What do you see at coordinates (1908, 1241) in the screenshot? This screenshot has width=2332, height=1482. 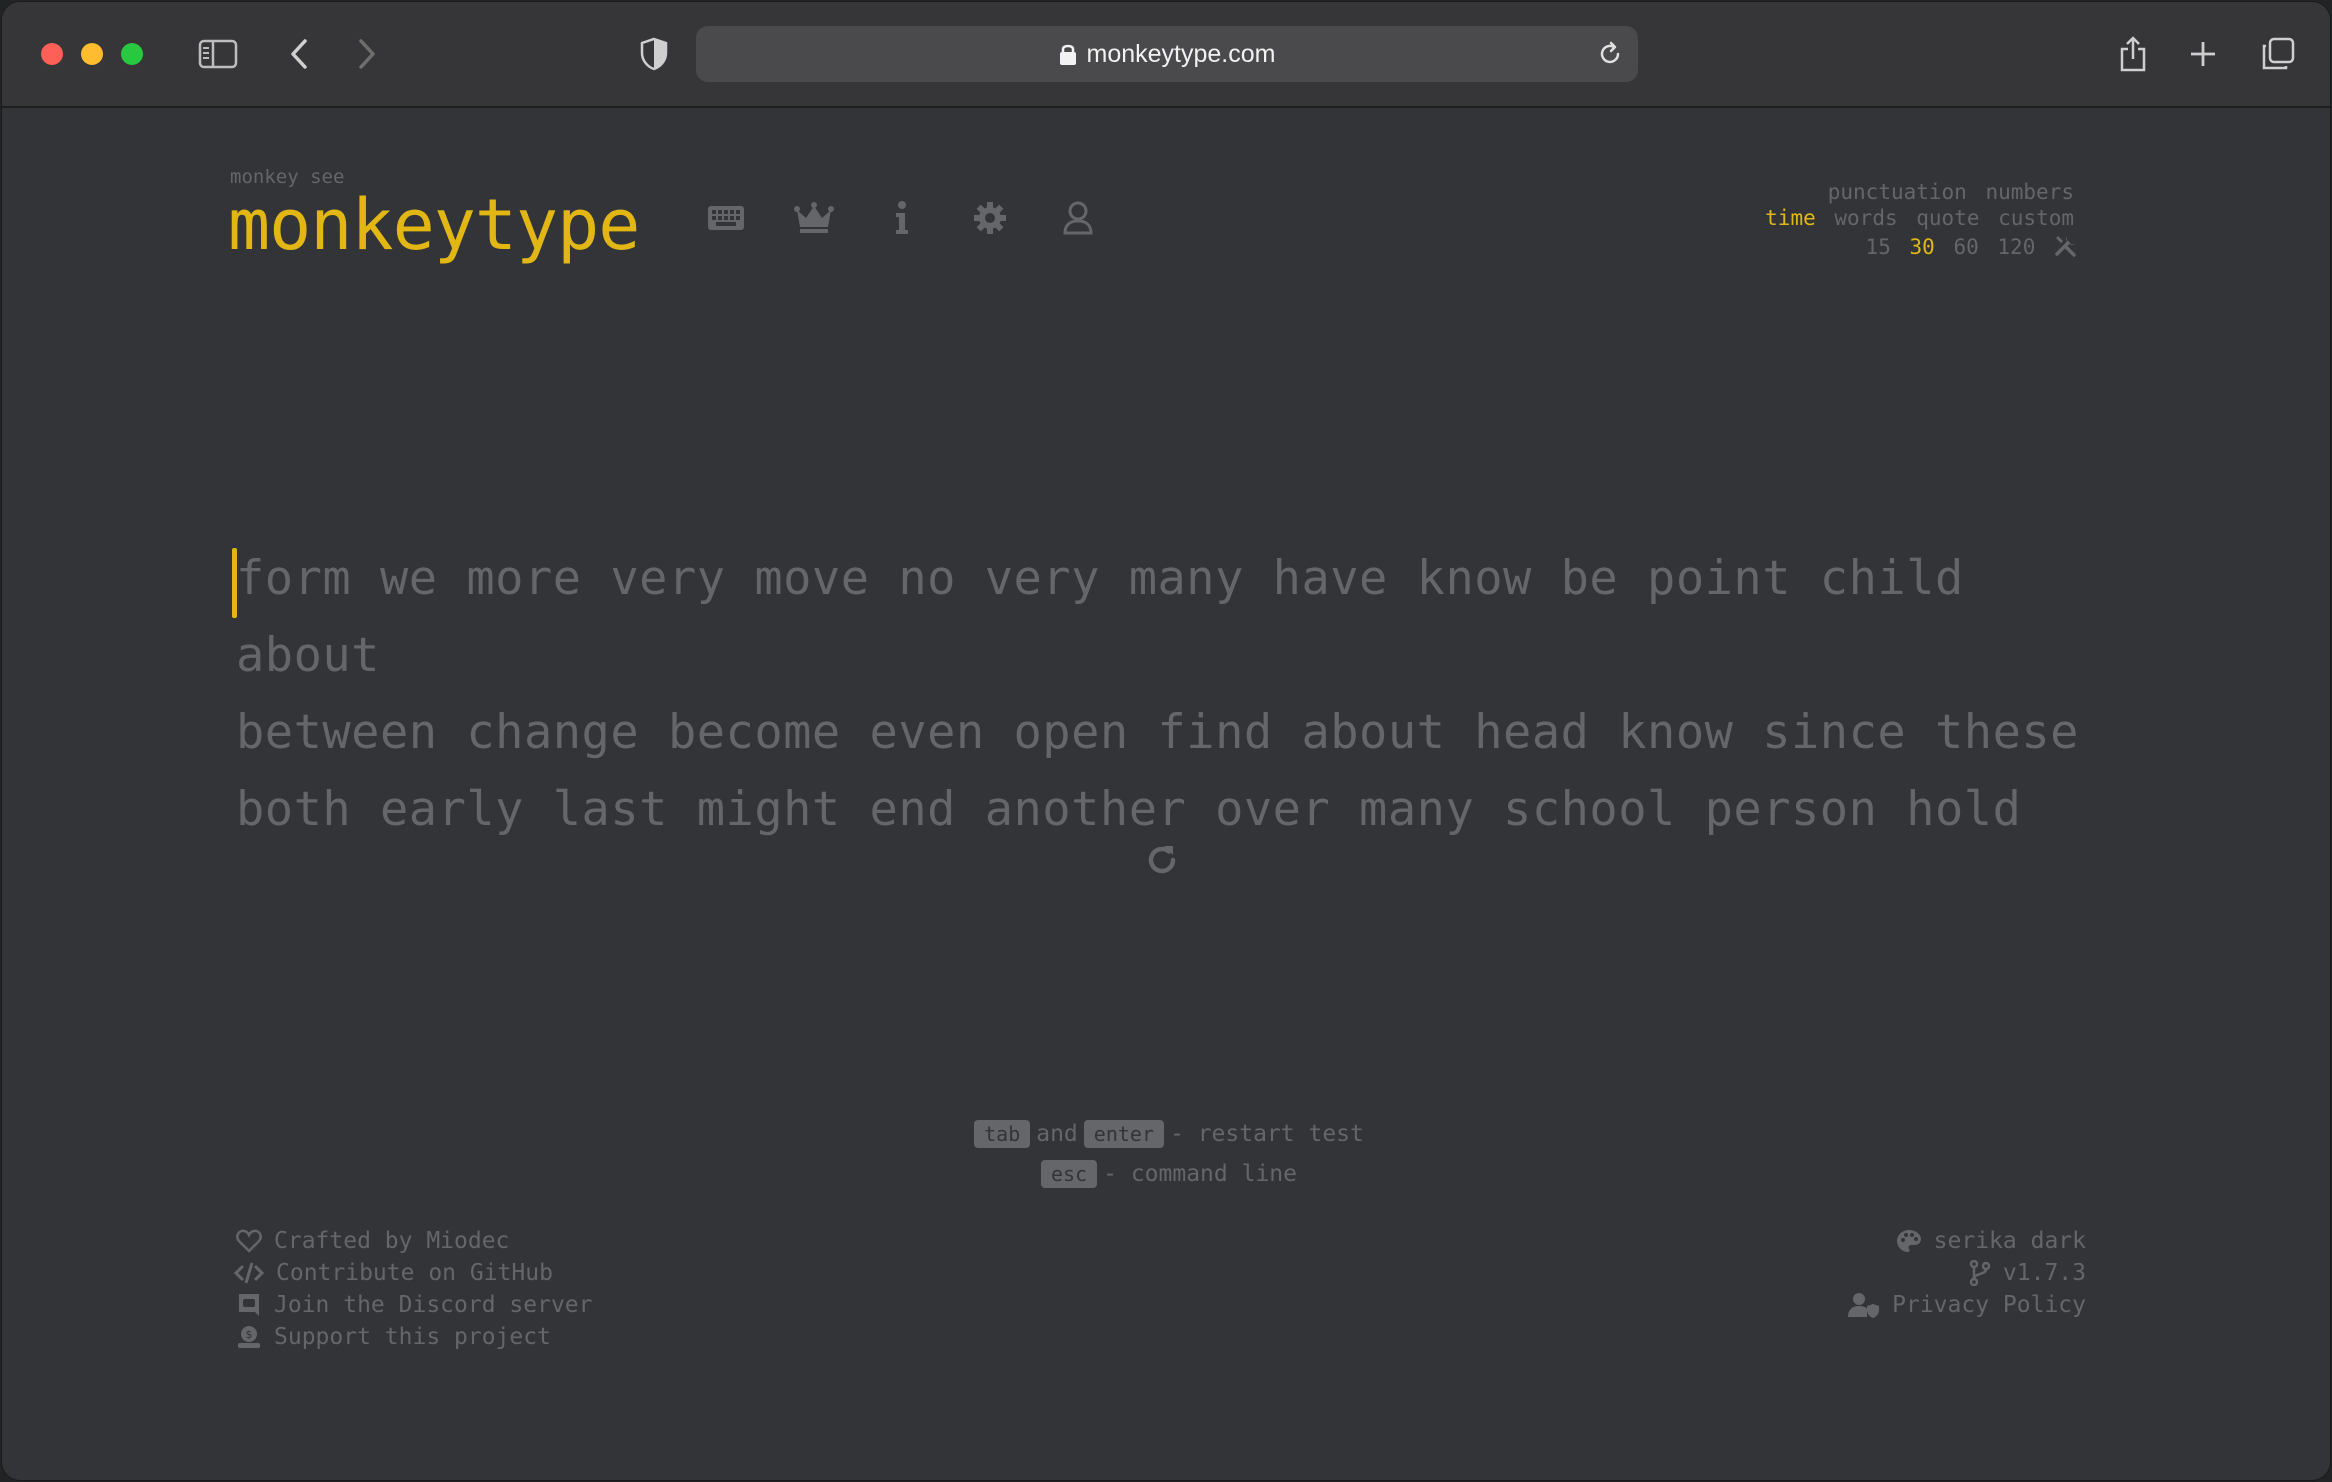 I see `palette-icon` at bounding box center [1908, 1241].